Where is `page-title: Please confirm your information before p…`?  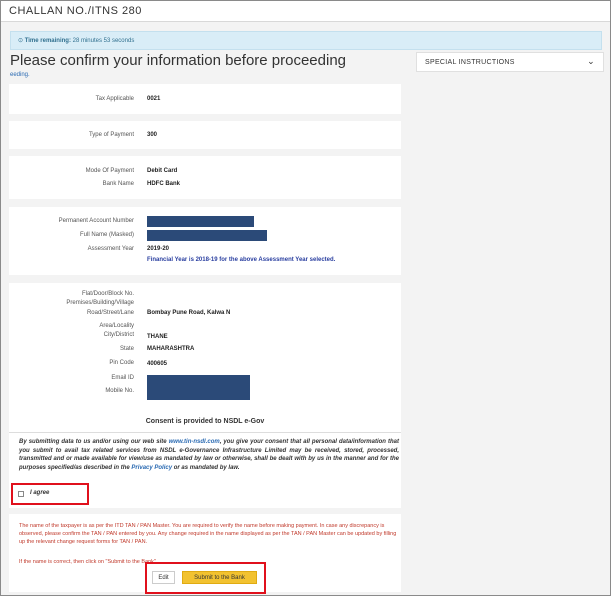
page-title: Please confirm your information before p… is located at coordinates (178, 60).